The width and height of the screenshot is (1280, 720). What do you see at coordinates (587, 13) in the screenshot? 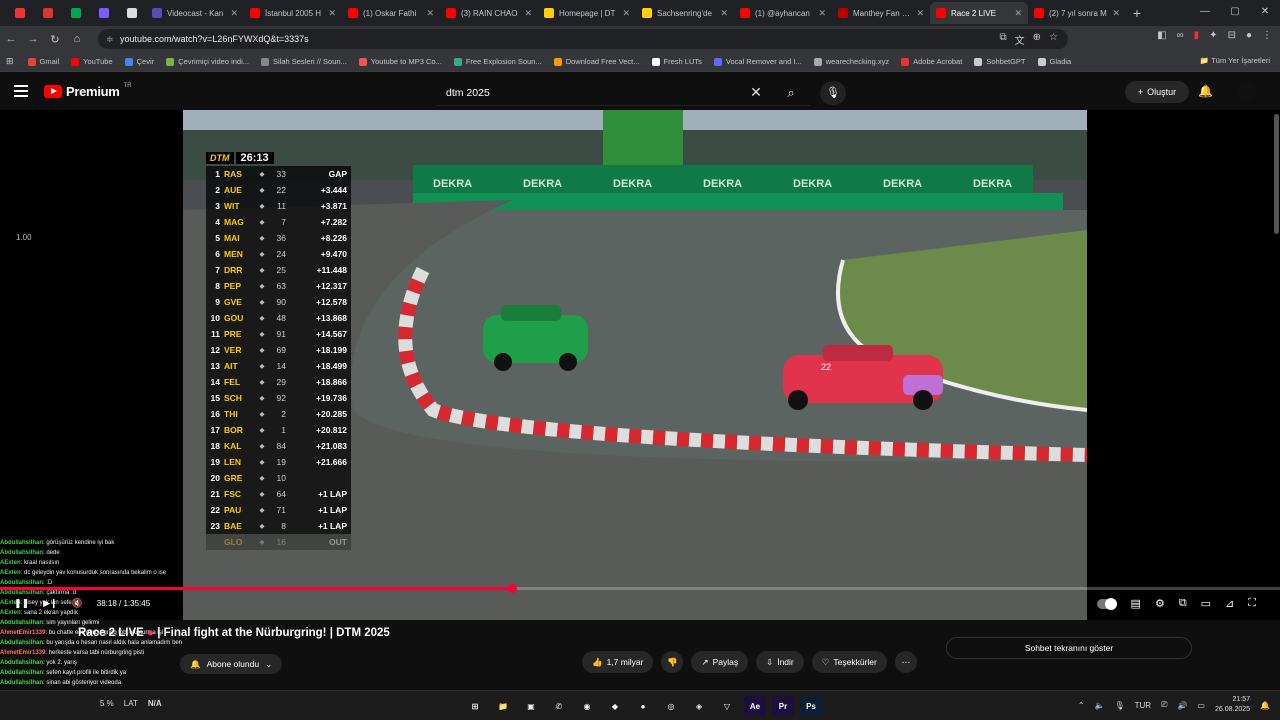
I see `browser-tab: Homepage | DT ✕` at bounding box center [587, 13].